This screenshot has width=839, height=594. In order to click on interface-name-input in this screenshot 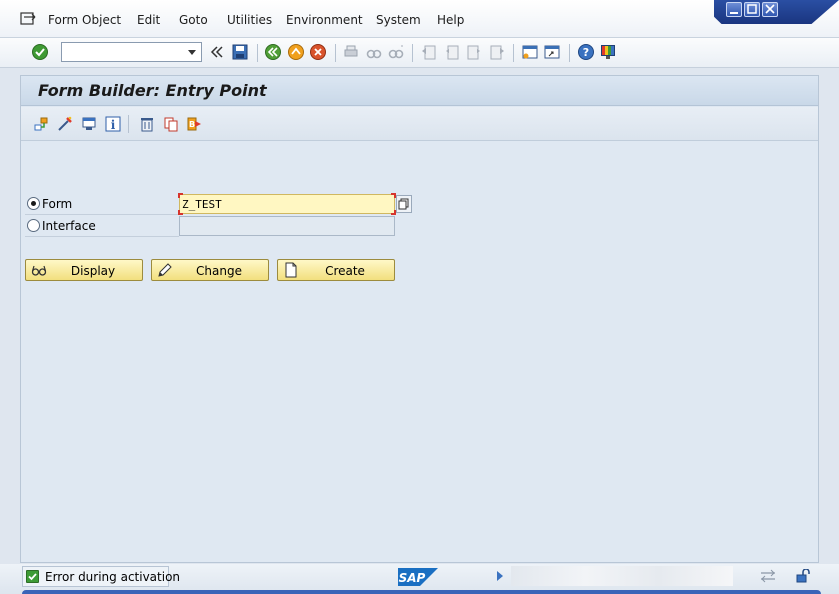, I will do `click(286, 226)`.